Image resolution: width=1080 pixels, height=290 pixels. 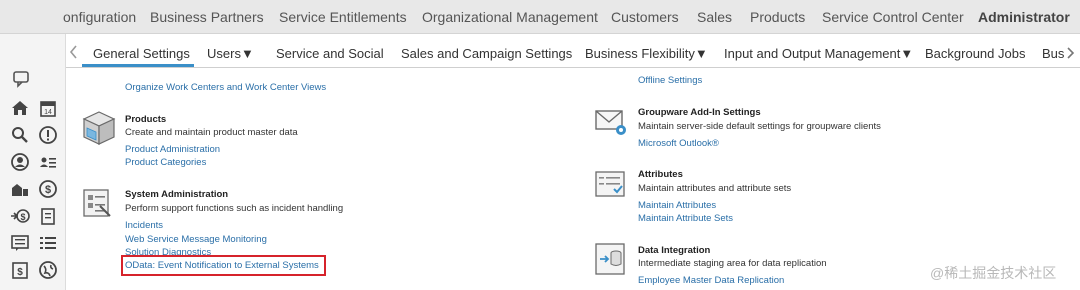 What do you see at coordinates (330, 53) in the screenshot?
I see `tab-service-and-social: Service and Social` at bounding box center [330, 53].